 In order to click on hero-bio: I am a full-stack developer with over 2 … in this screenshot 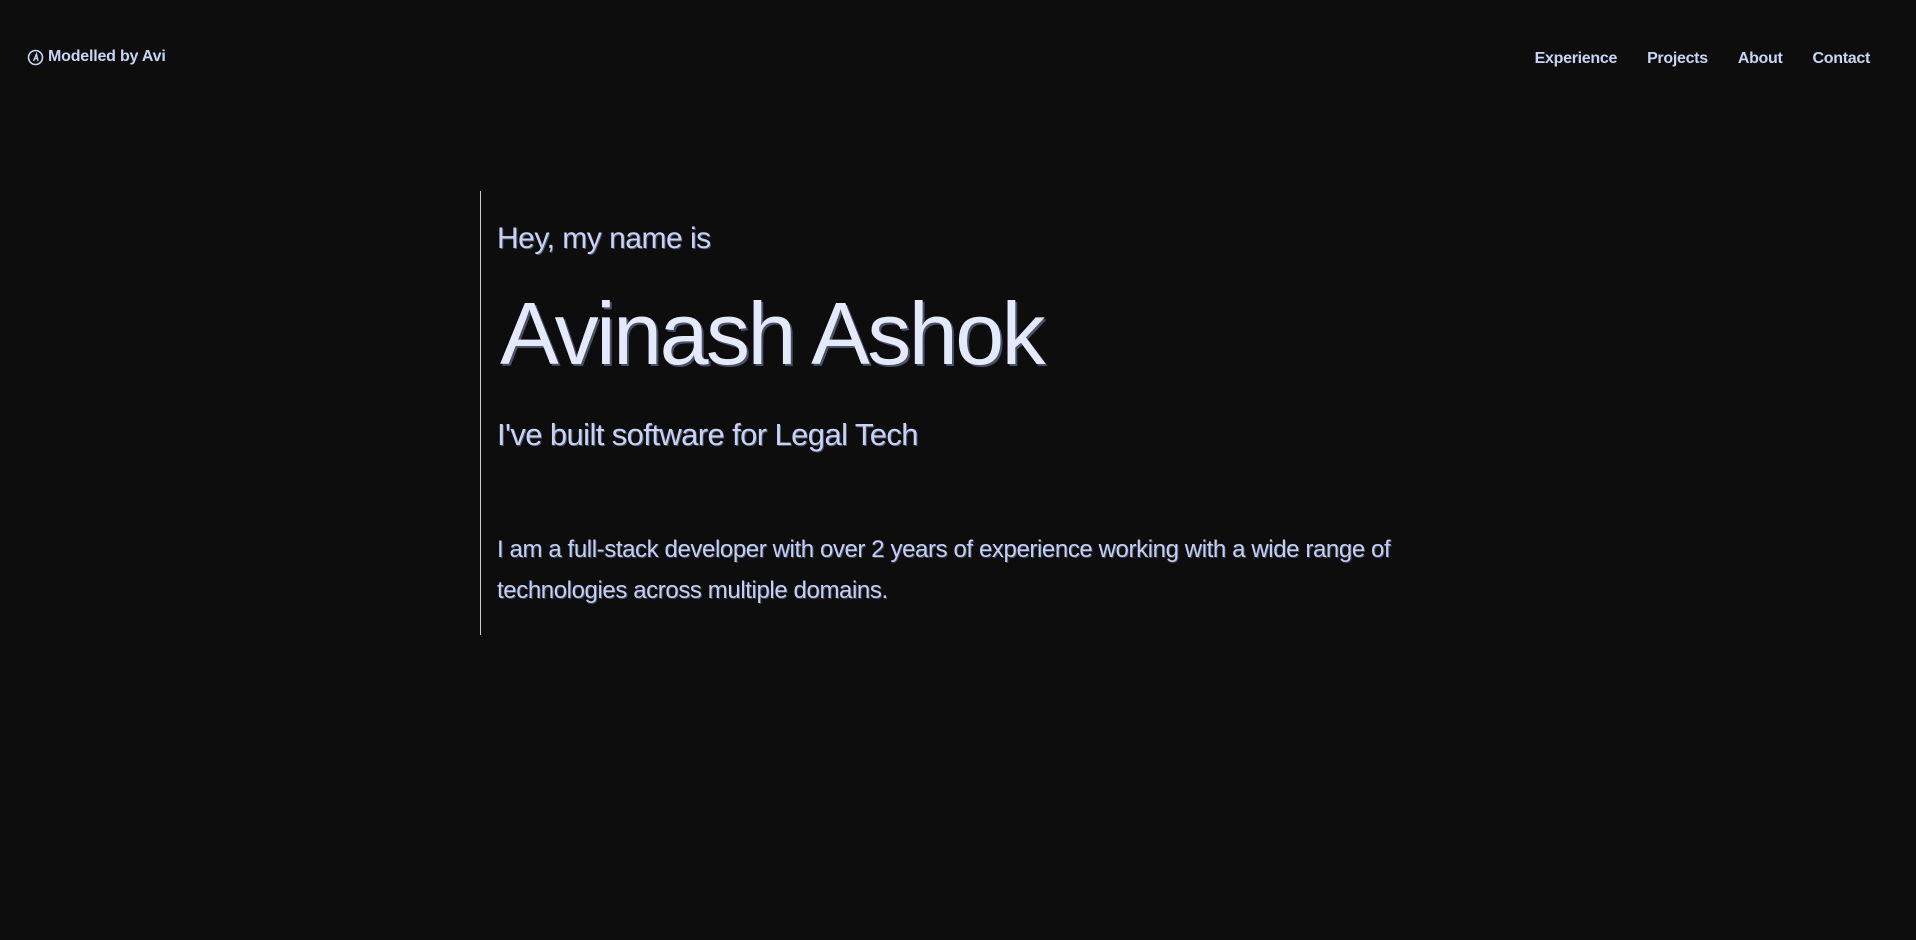, I will do `click(944, 570)`.